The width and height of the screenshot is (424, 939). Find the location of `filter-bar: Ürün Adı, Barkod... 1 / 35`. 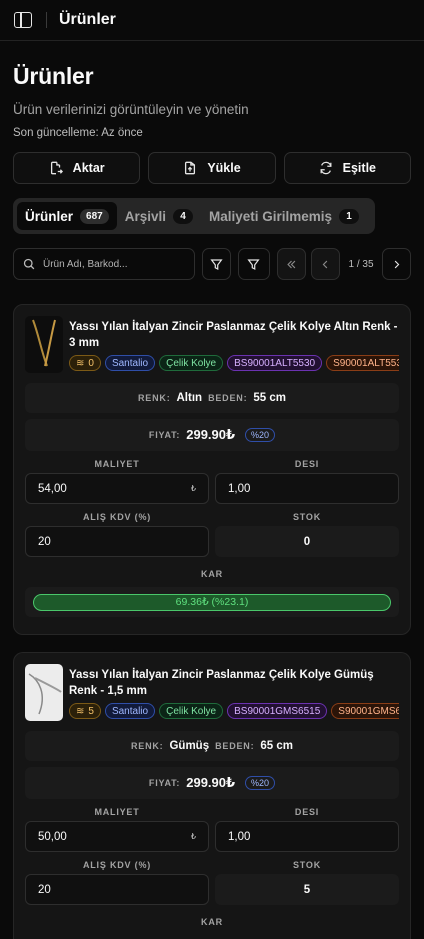

filter-bar: Ürün Adı, Barkod... 1 / 35 is located at coordinates (212, 264).